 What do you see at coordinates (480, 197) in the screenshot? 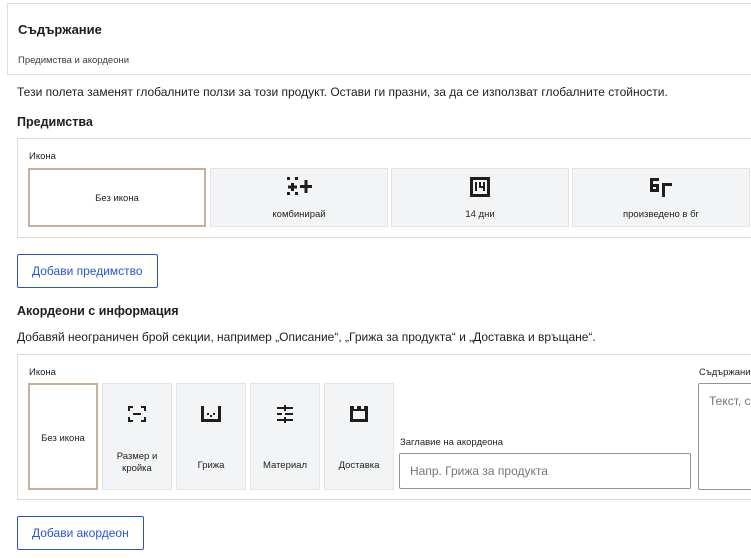
I see `benefit-icon-option-14-days: 14 дни` at bounding box center [480, 197].